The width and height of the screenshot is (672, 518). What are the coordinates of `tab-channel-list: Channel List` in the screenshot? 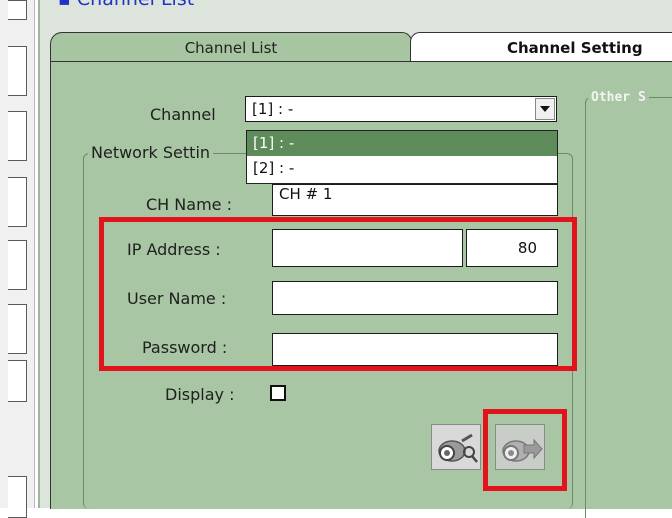 It's located at (231, 47).